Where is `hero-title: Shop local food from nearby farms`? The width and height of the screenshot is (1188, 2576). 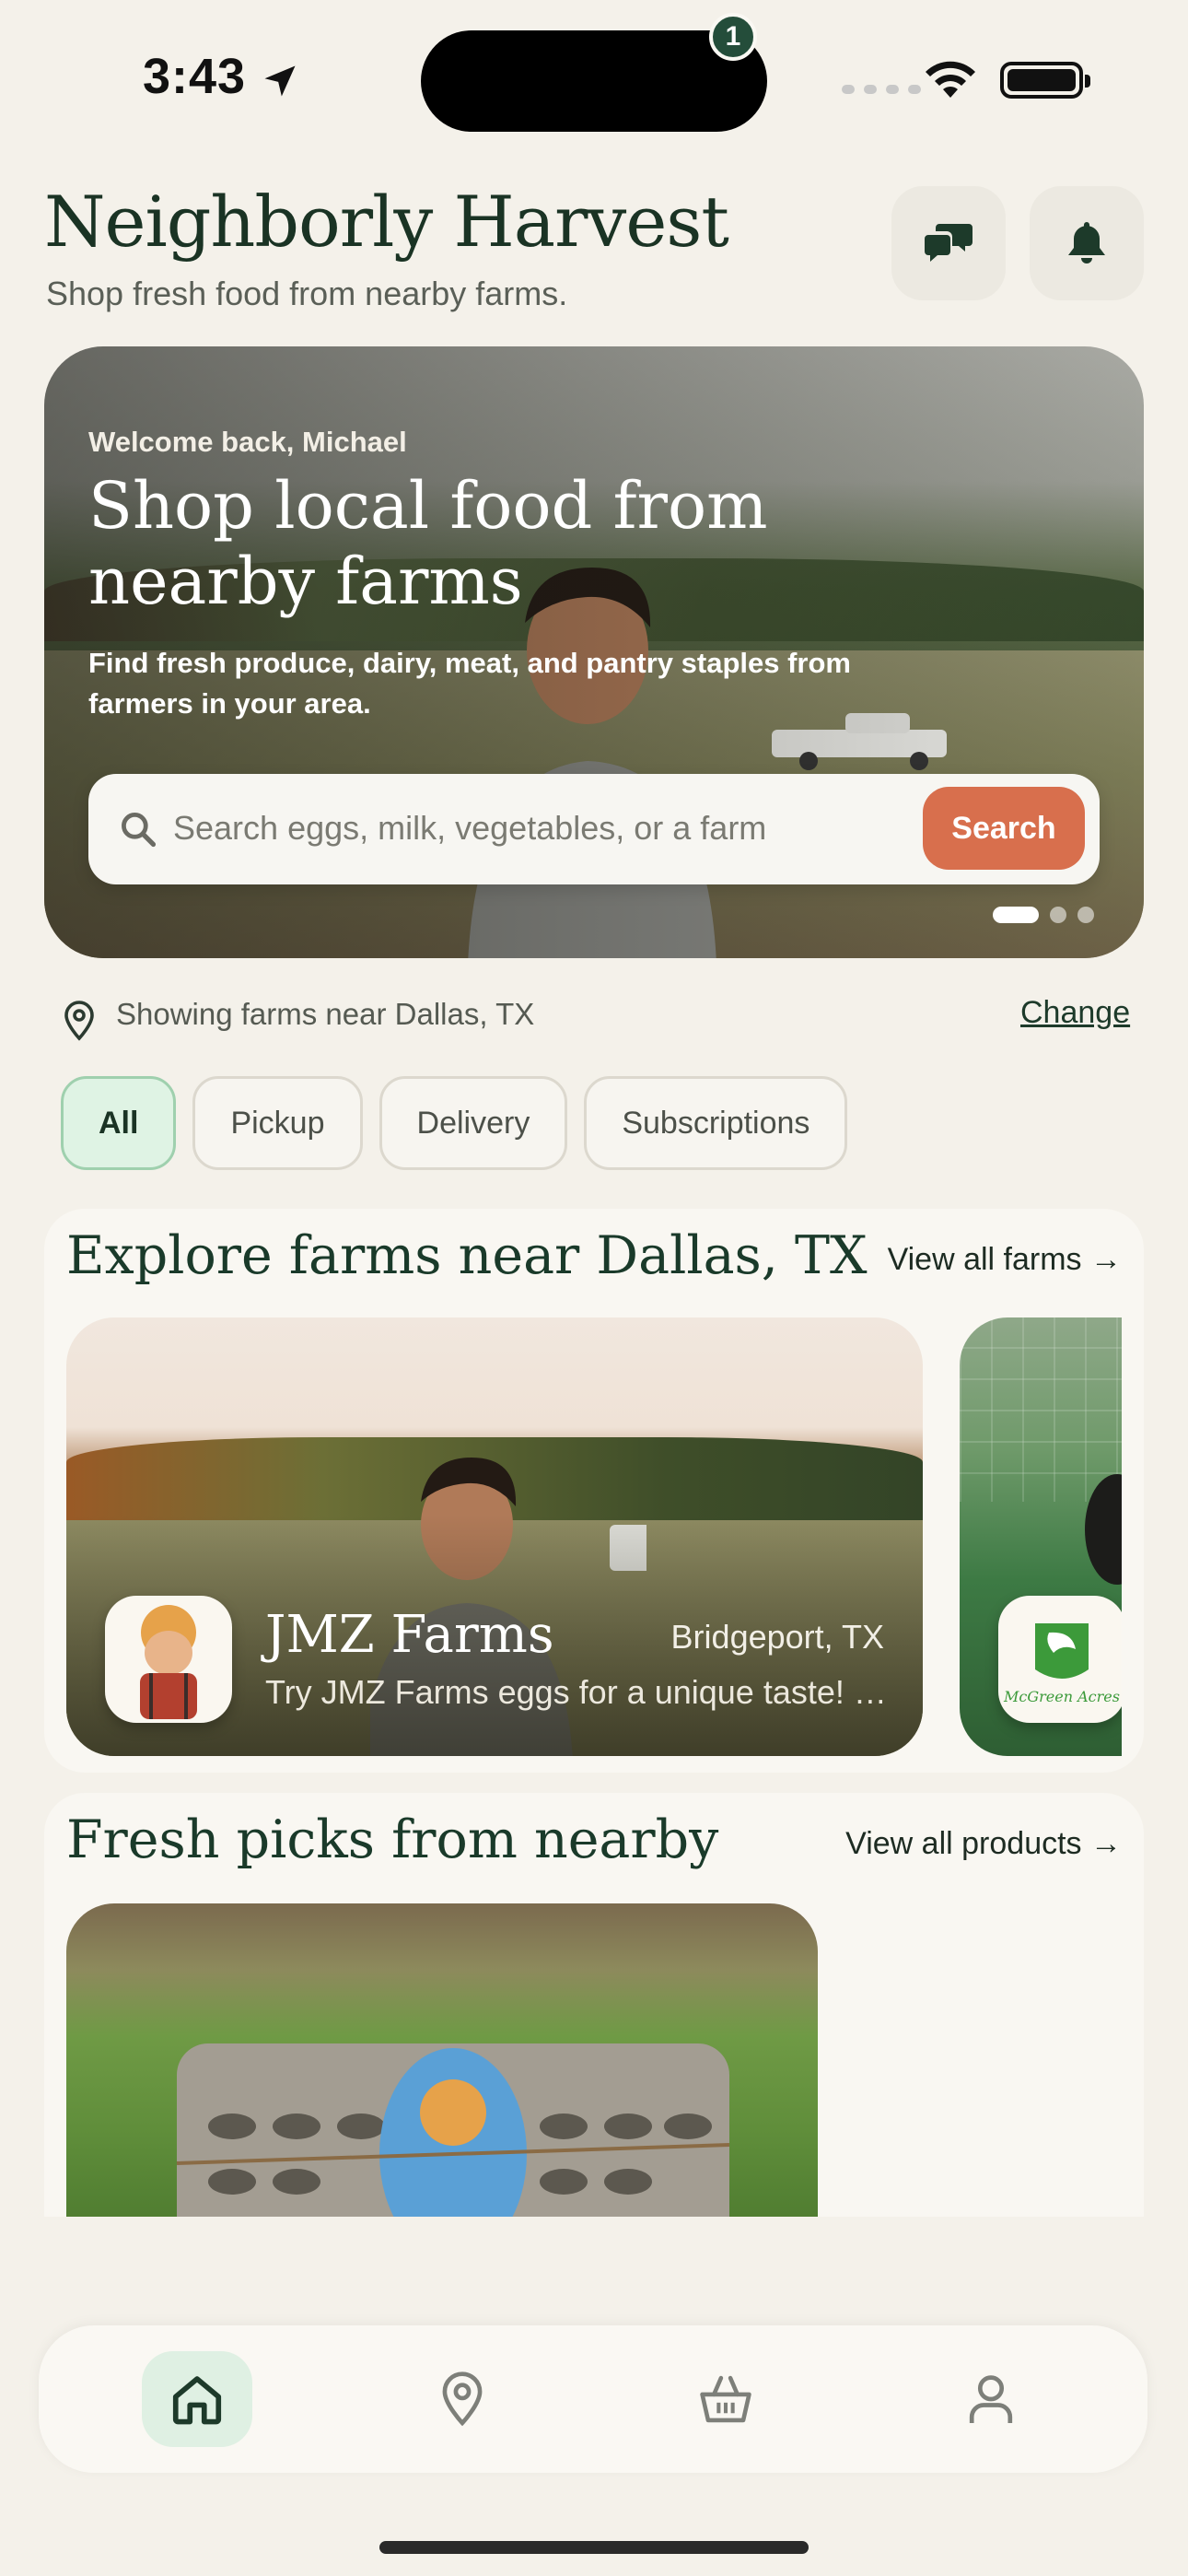
hero-title: Shop local food from nearby farms is located at coordinates (428, 543).